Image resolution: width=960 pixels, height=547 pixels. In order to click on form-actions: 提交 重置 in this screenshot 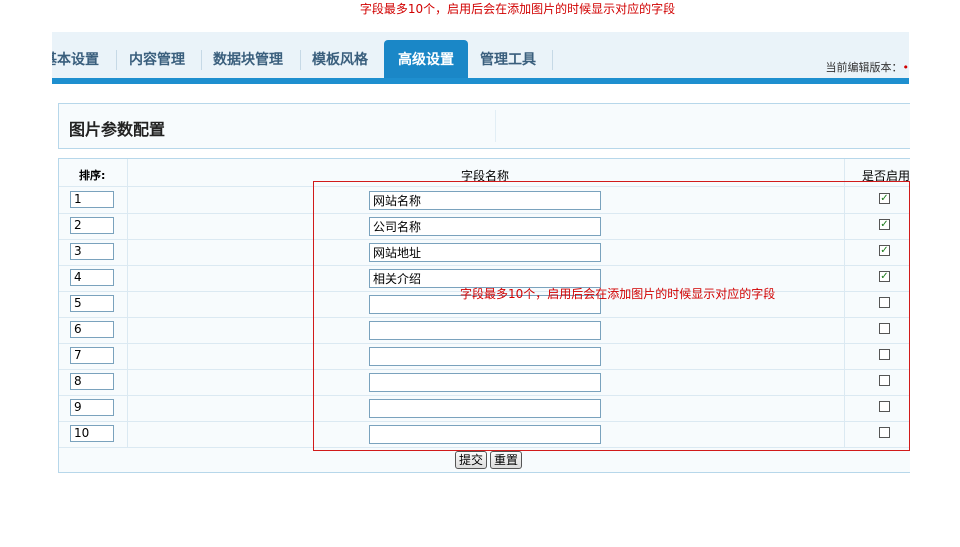, I will do `click(490, 460)`.